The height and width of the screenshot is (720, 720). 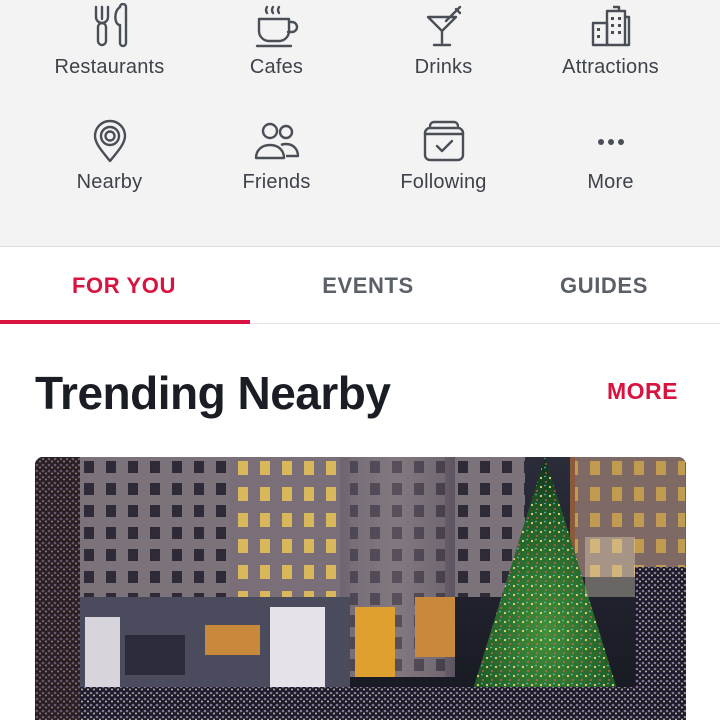 I want to click on category-label: Friends, so click(x=276, y=182).